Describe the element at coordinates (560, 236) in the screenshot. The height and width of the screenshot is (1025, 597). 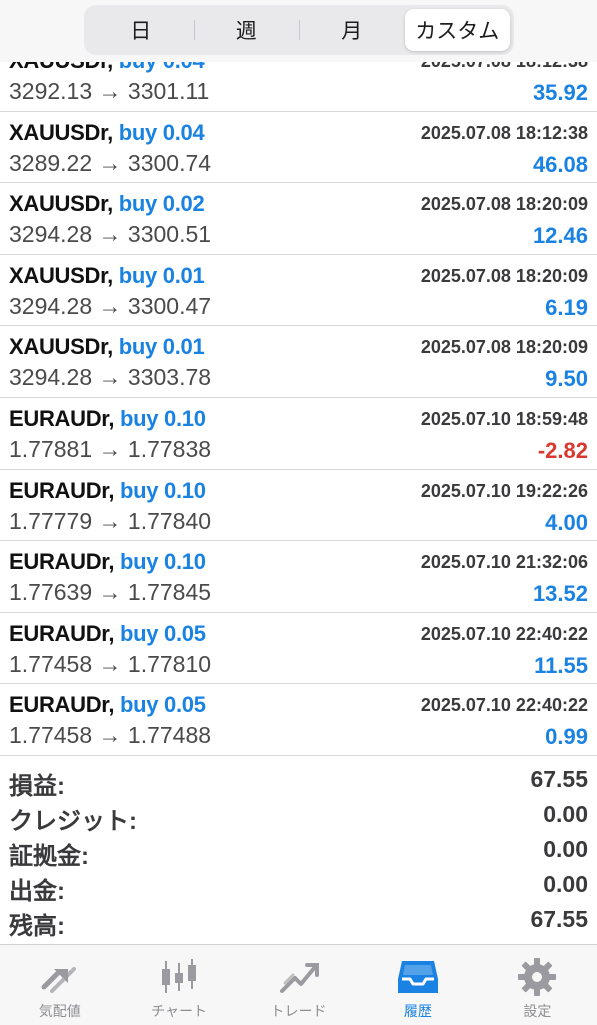
I see `trade-profit: 12.46` at that location.